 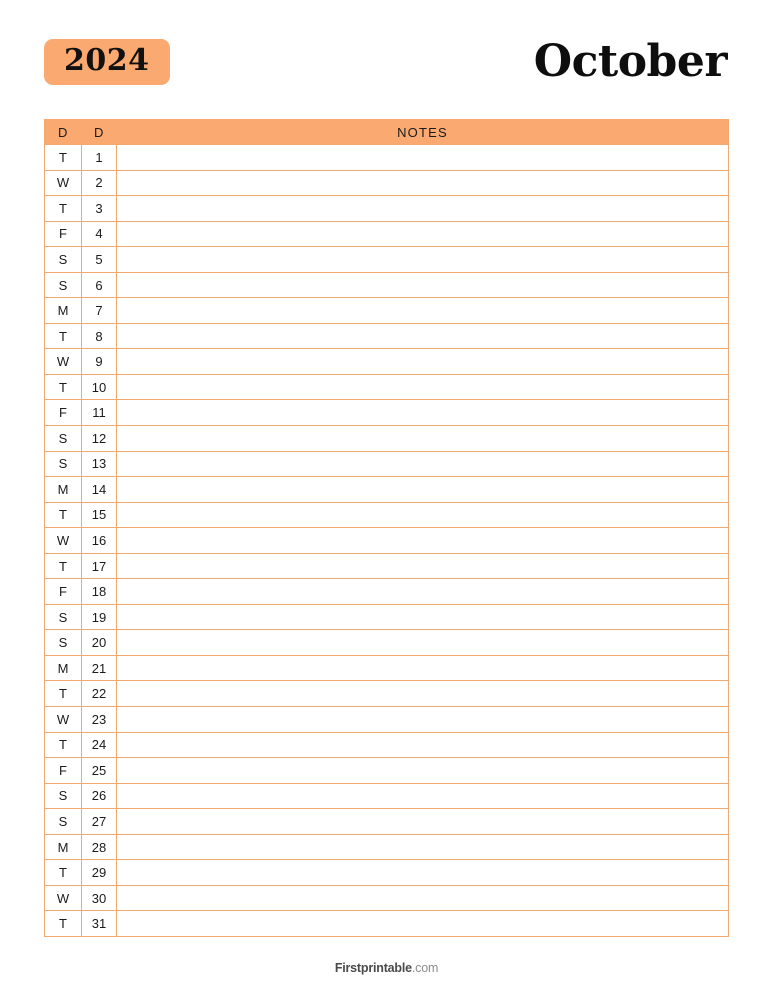 What do you see at coordinates (422, 132) in the screenshot?
I see `column-header-notes: NOTES` at bounding box center [422, 132].